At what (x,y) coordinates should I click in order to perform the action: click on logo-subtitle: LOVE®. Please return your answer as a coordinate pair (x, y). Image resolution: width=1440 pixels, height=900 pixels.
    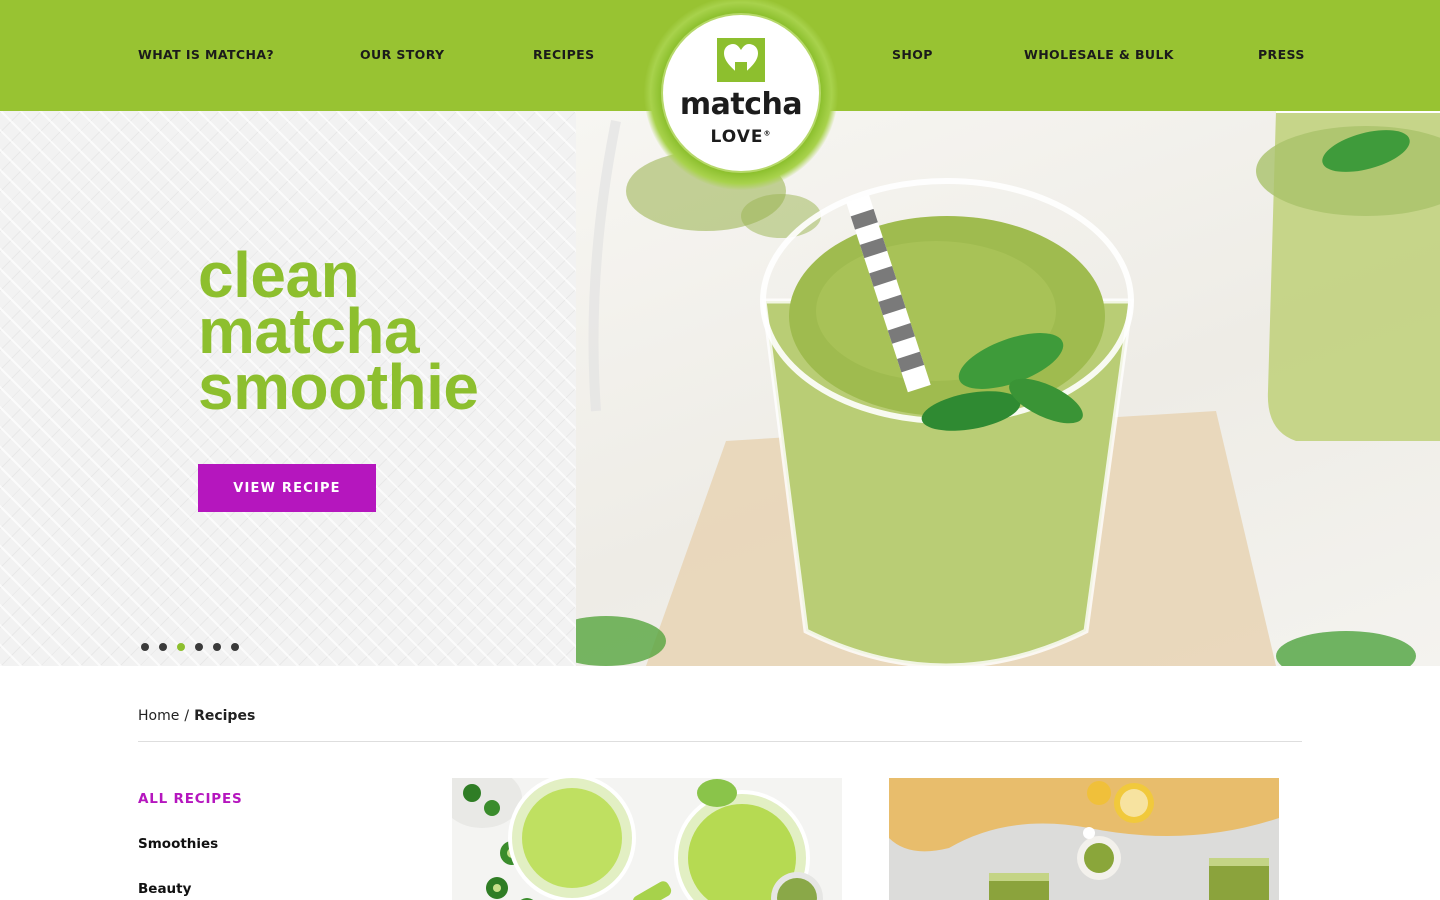
    Looking at the image, I should click on (741, 137).